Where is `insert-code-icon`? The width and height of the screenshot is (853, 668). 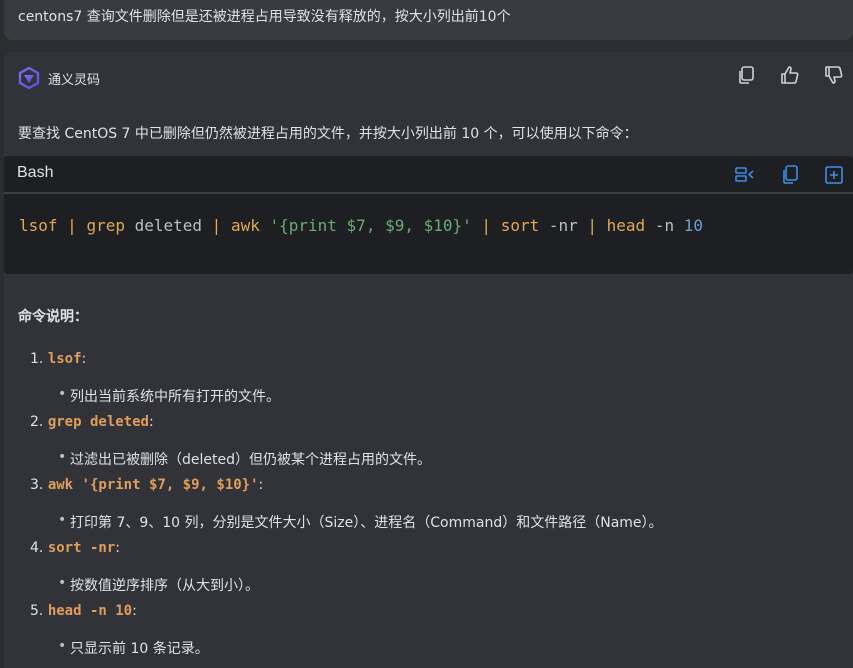 insert-code-icon is located at coordinates (745, 175).